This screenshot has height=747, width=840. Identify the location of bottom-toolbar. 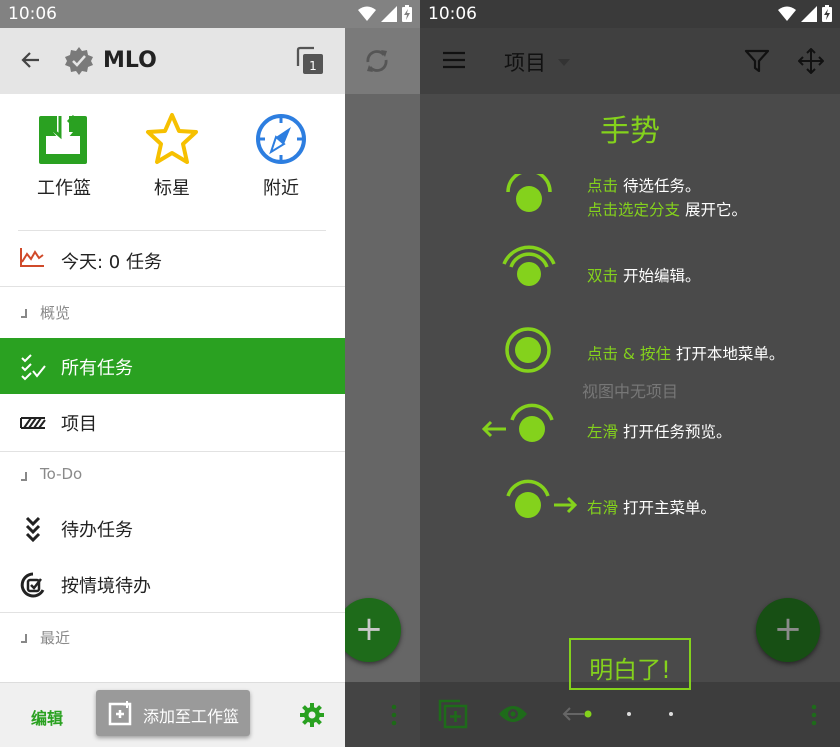
(630, 714).